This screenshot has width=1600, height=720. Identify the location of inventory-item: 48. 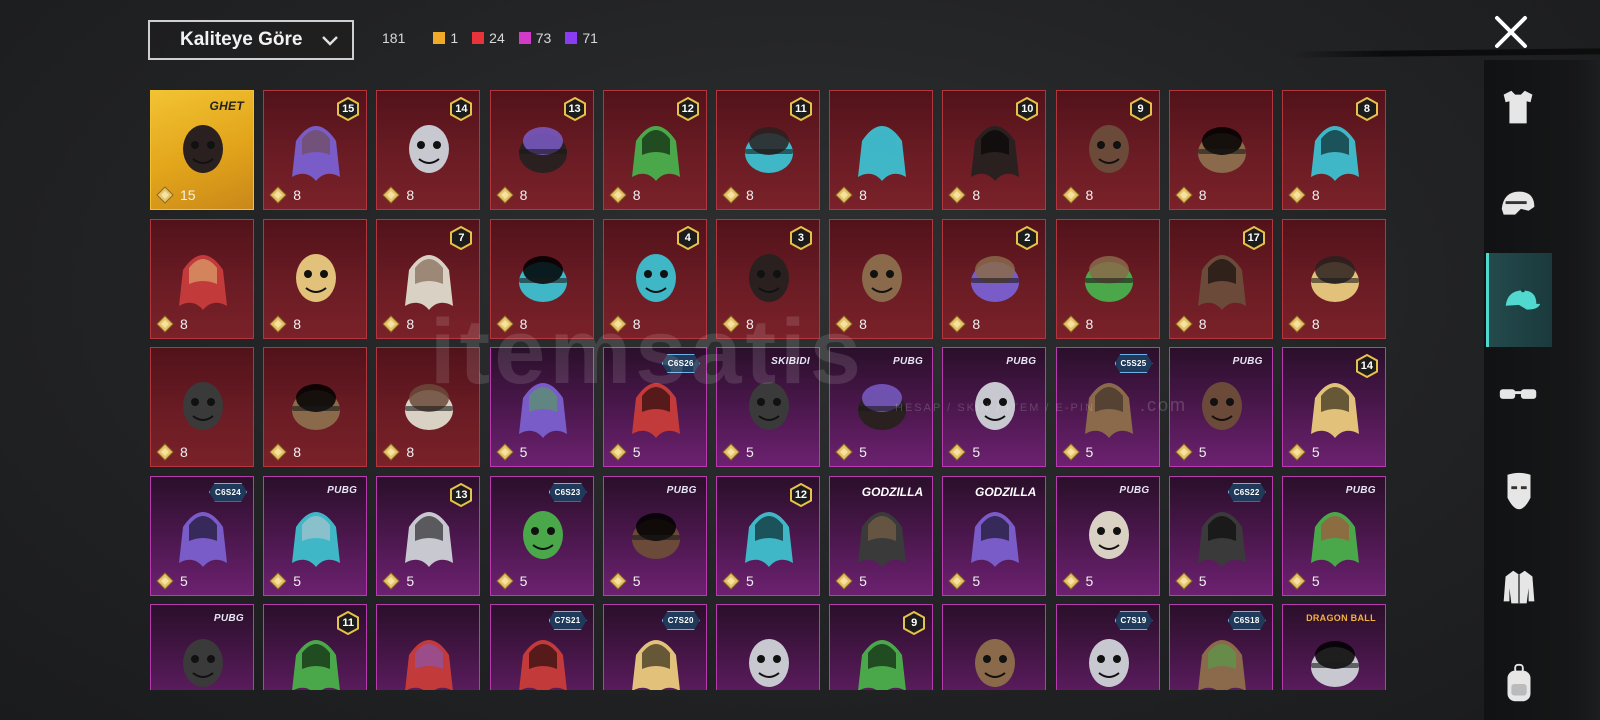
(654, 278).